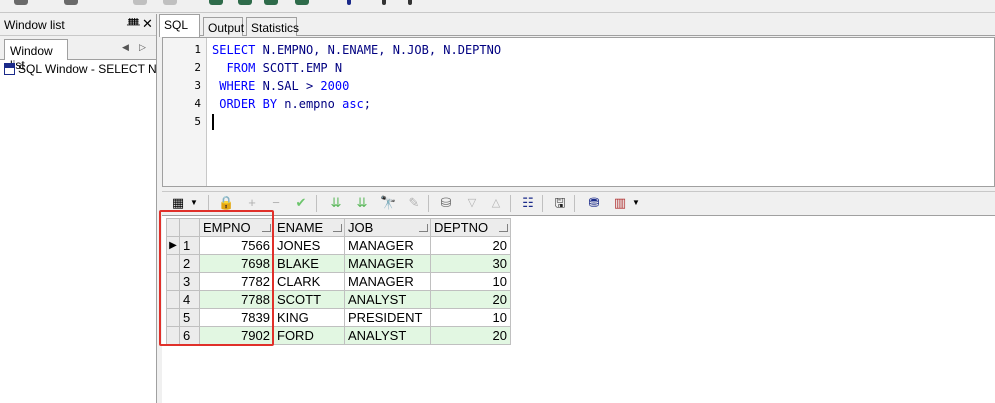 Image resolution: width=995 pixels, height=403 pixels. I want to click on row-number: 1, so click(189, 245).